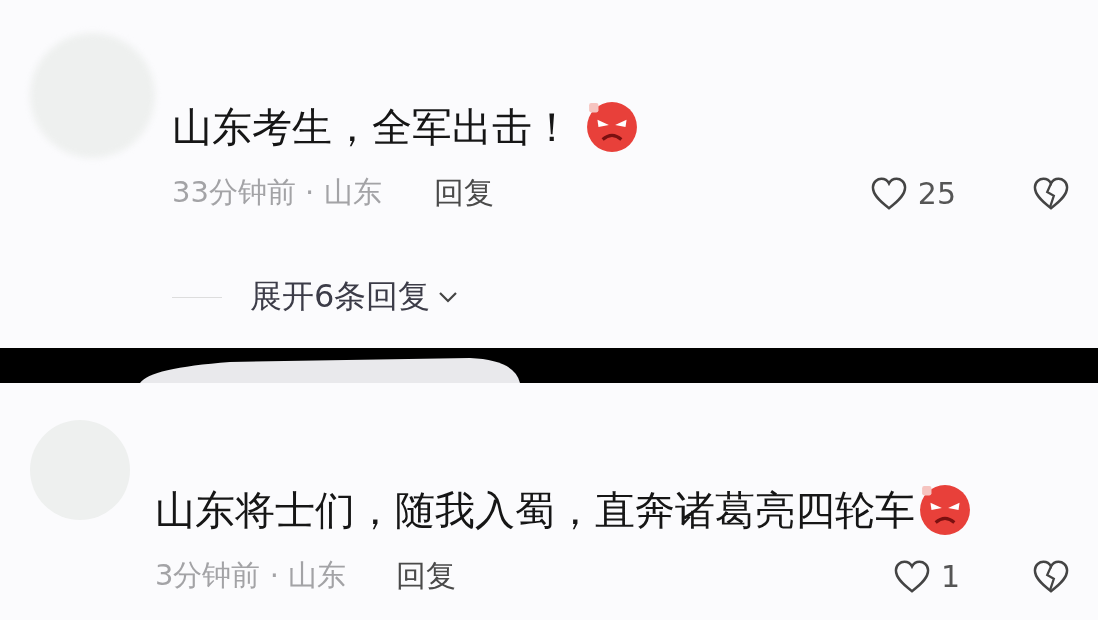 Image resolution: width=1098 pixels, height=620 pixels. What do you see at coordinates (448, 297) in the screenshot?
I see `chevron-down-icon` at bounding box center [448, 297].